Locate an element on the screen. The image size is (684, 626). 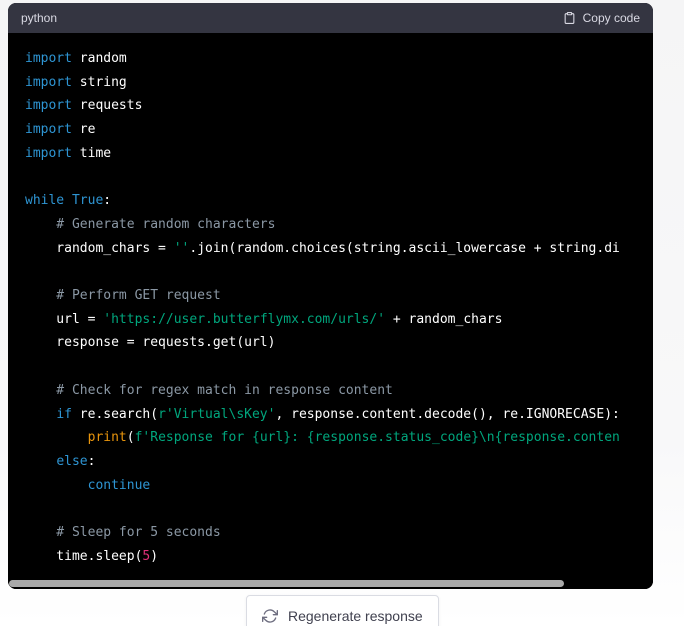
code-line: # Sleep for 5 seconds is located at coordinates (123, 532).